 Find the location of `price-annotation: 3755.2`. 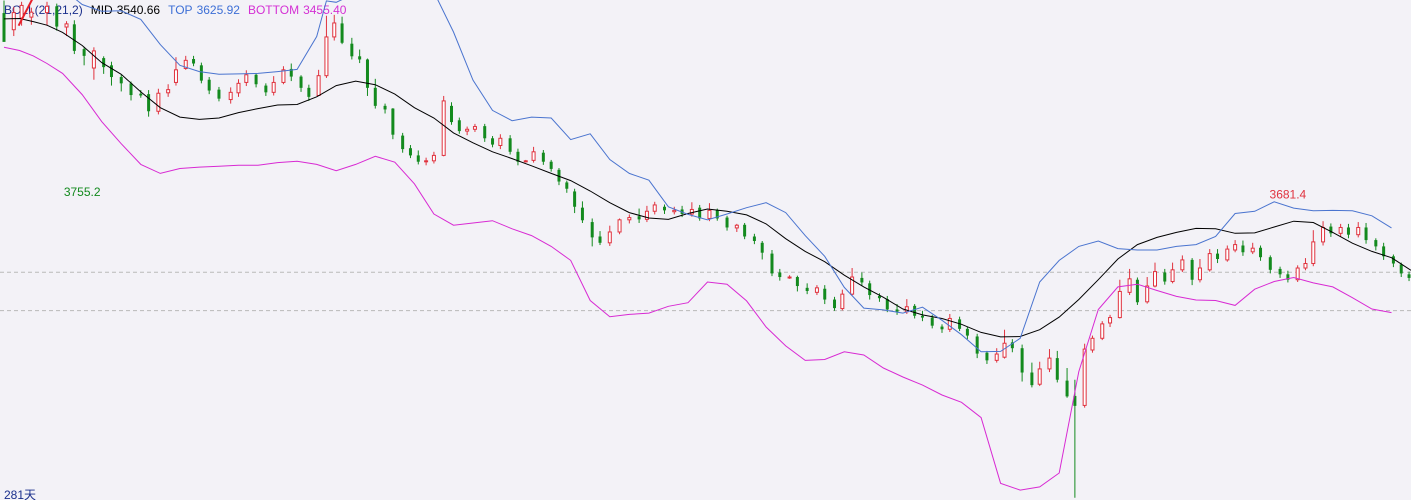

price-annotation: 3755.2 is located at coordinates (82, 192).